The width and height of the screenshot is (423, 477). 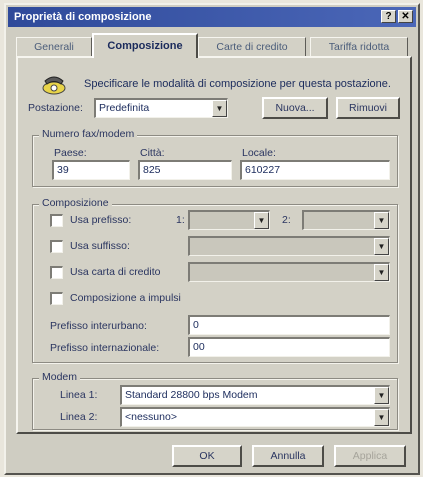 What do you see at coordinates (289, 272) in the screenshot?
I see `credit-card-select: ▼` at bounding box center [289, 272].